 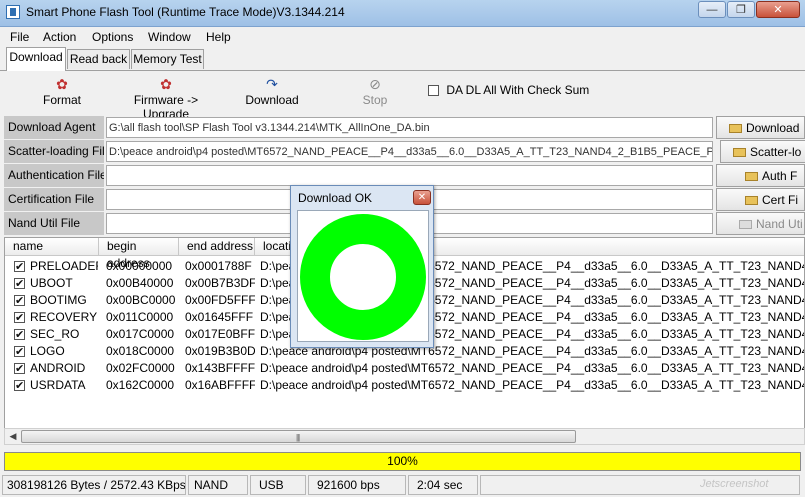 What do you see at coordinates (52, 247) in the screenshot?
I see `column-name: name` at bounding box center [52, 247].